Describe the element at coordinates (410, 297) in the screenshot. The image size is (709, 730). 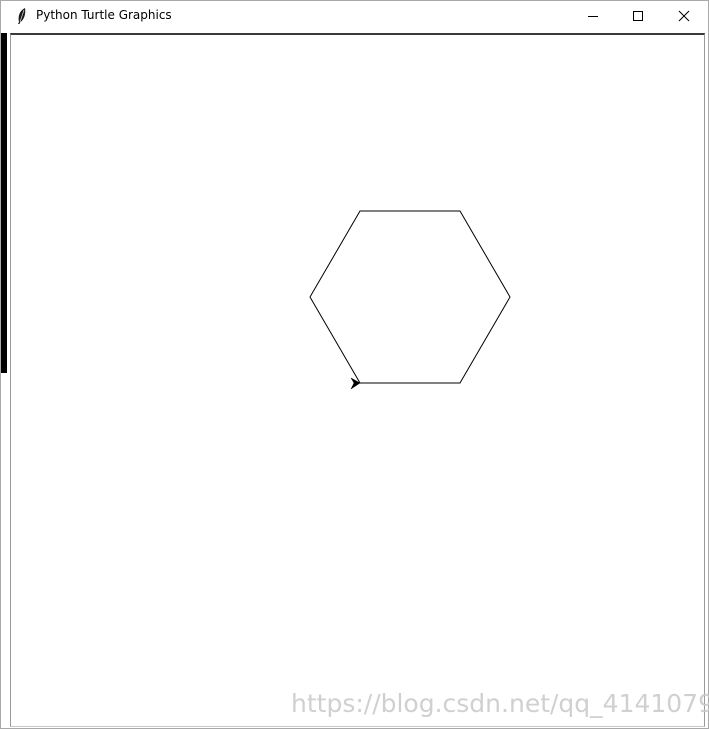
I see `hexagon-shape` at that location.